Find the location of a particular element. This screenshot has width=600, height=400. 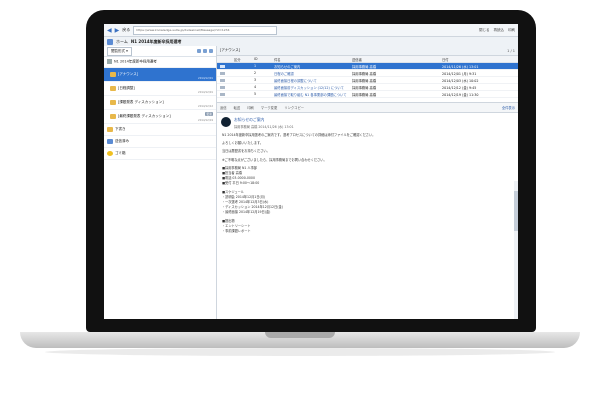

row-subject: お知らせのご案内 is located at coordinates (313, 66).